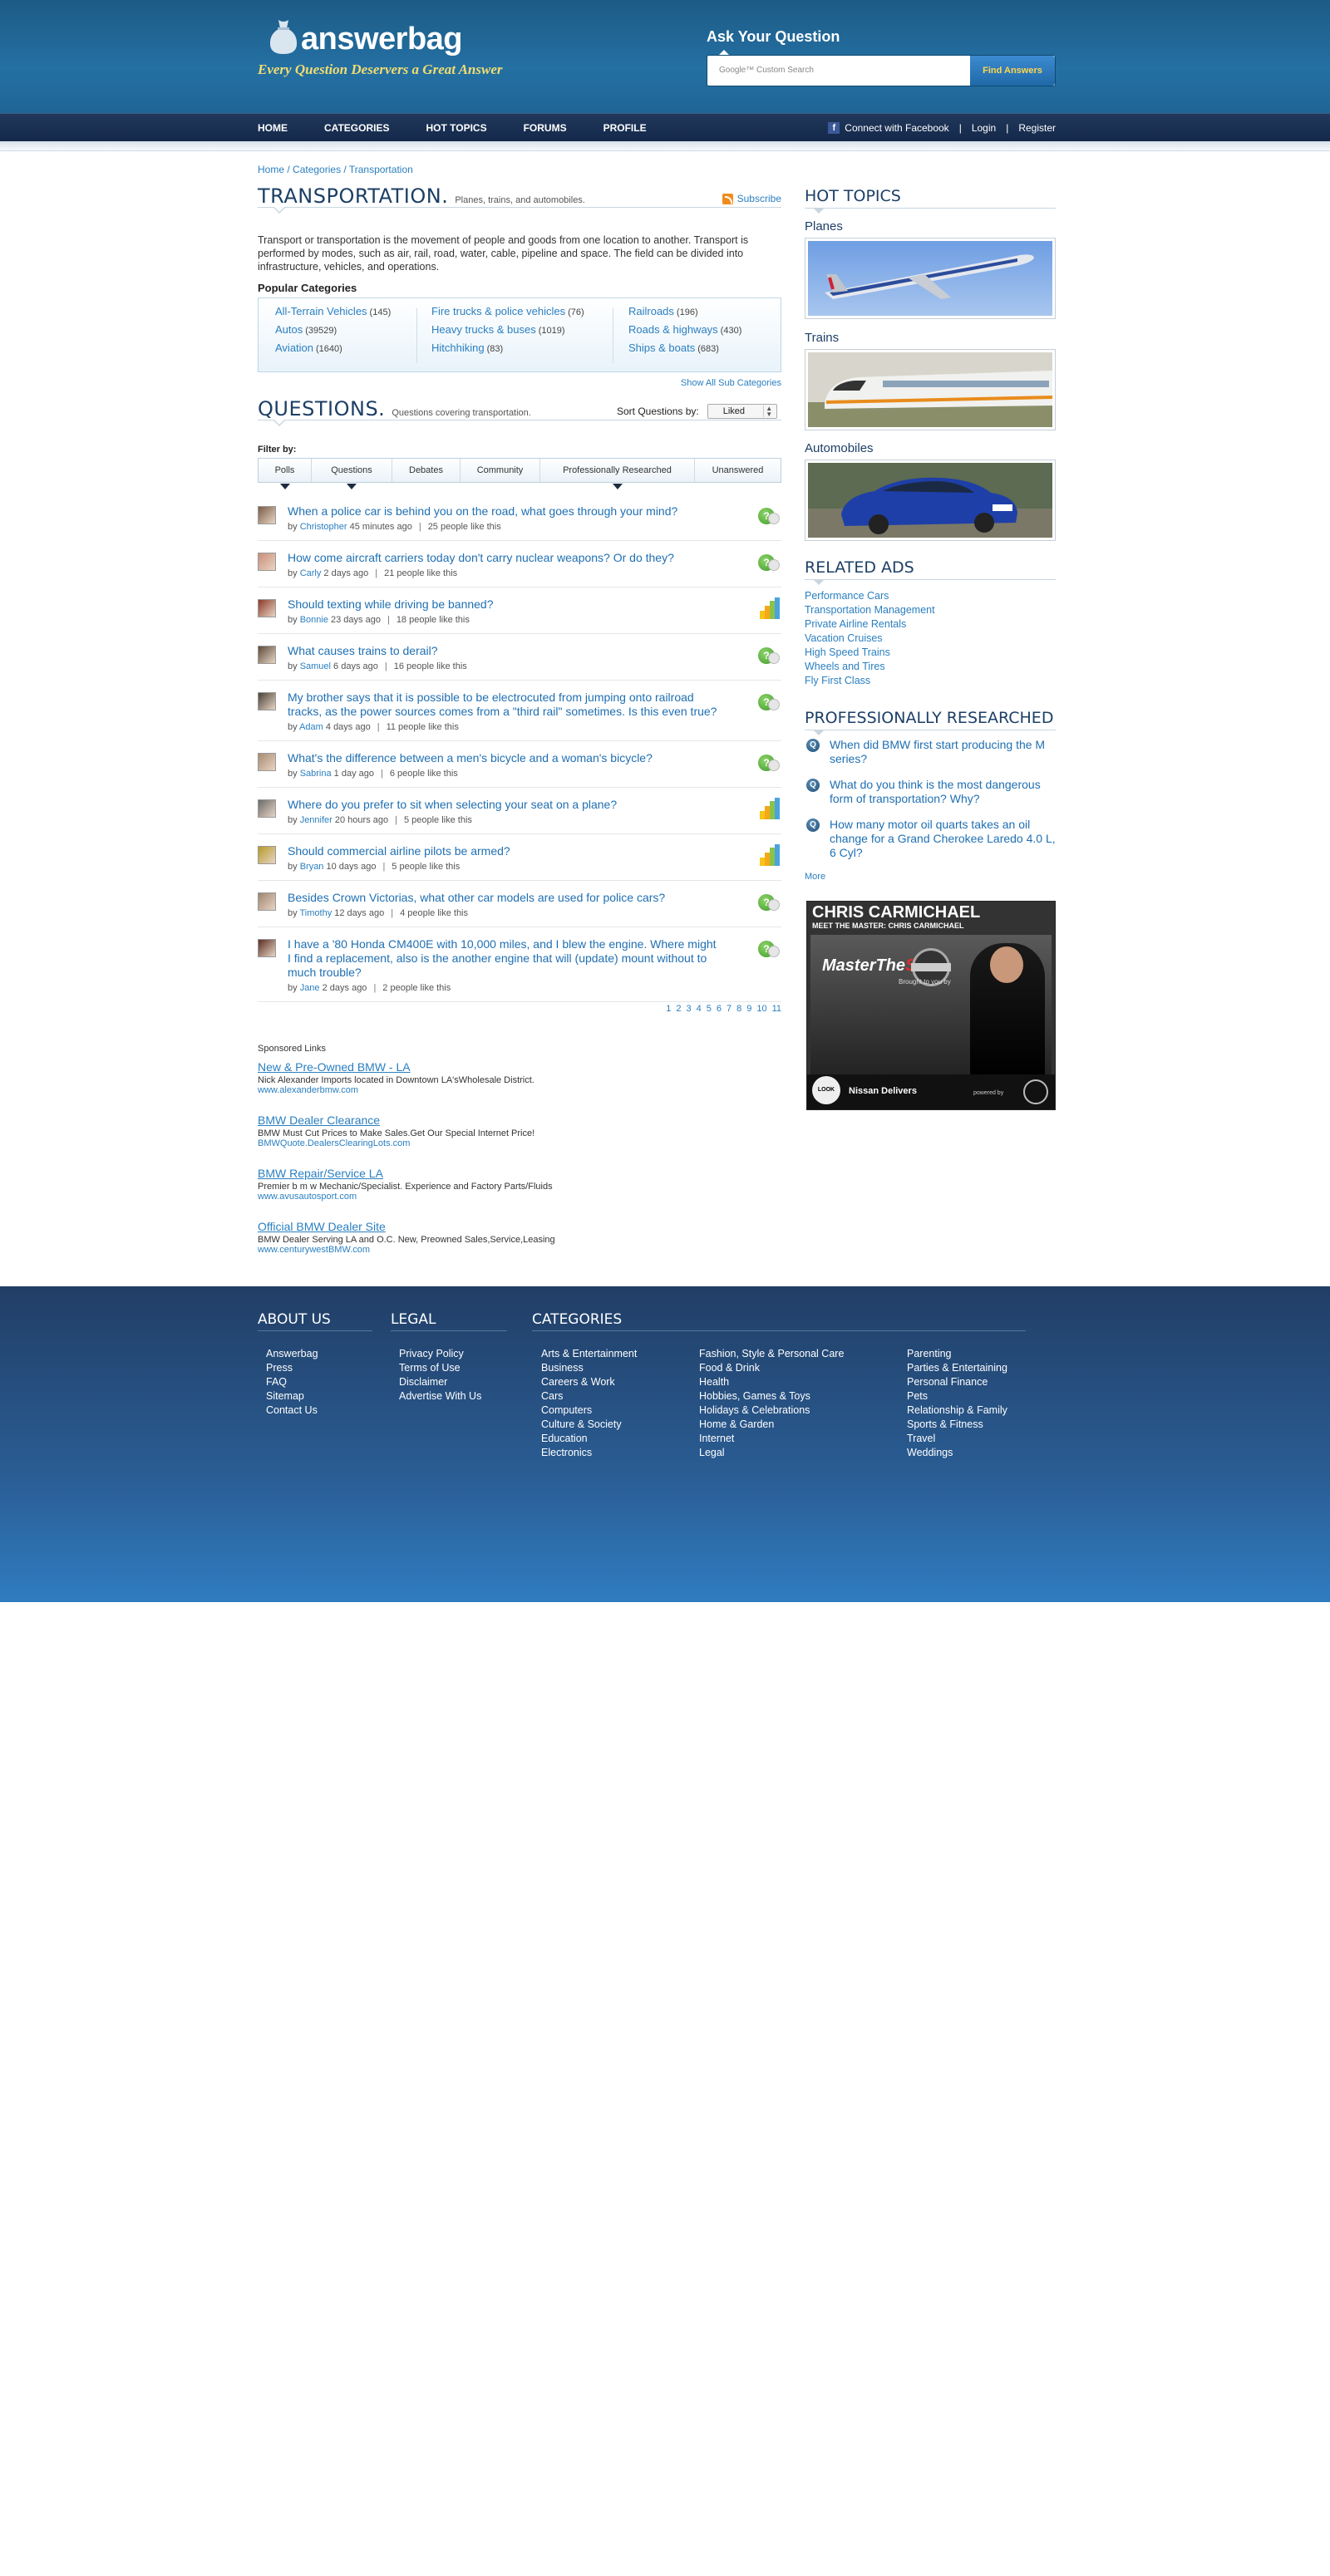  I want to click on footer-link: Home & Garden, so click(771, 1424).